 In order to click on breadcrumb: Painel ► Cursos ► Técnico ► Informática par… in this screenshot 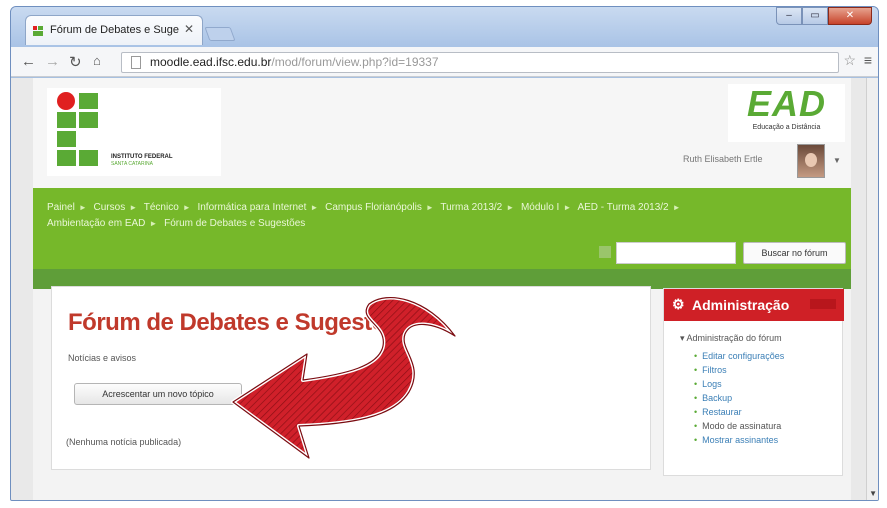, I will do `click(442, 216)`.